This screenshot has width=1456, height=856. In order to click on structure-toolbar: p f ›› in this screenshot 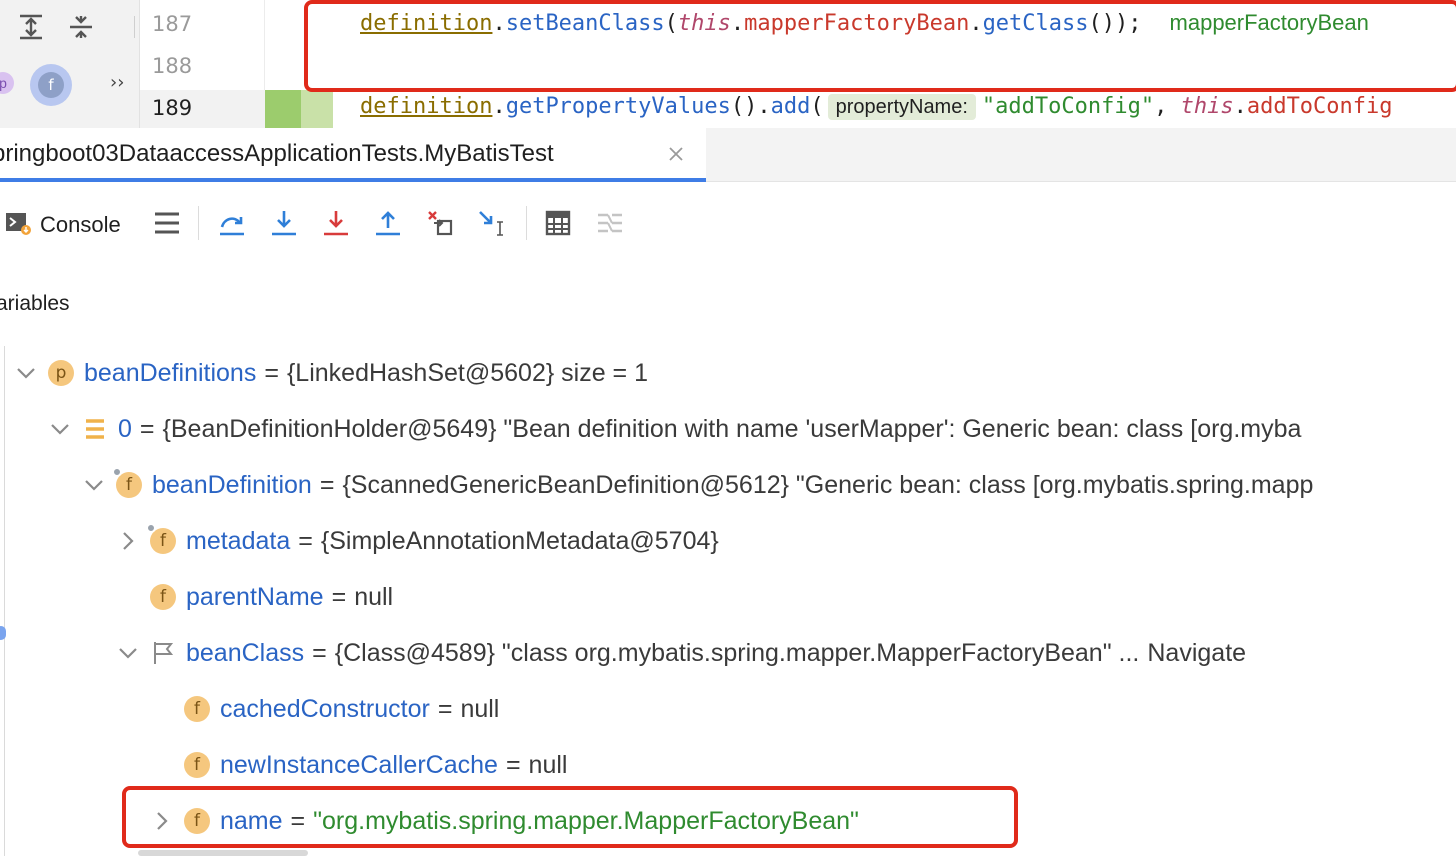, I will do `click(70, 64)`.